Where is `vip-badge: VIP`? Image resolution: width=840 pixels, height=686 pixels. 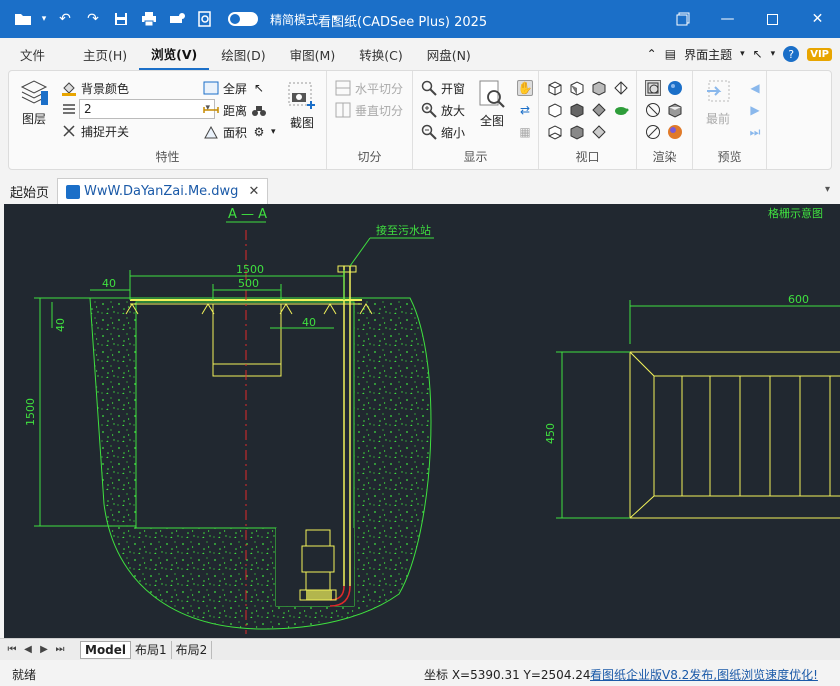 vip-badge: VIP is located at coordinates (819, 54).